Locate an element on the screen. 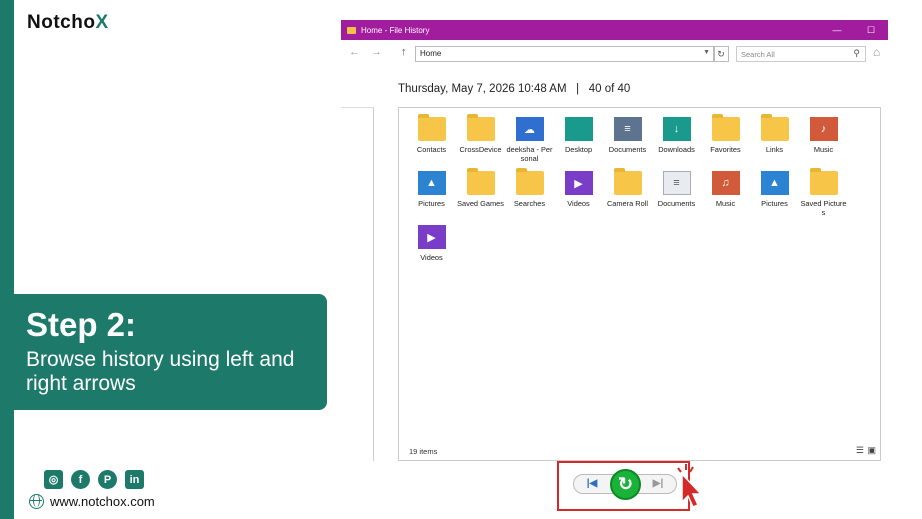 The width and height of the screenshot is (922, 519). file-item: CrossDevice is located at coordinates (480, 138).